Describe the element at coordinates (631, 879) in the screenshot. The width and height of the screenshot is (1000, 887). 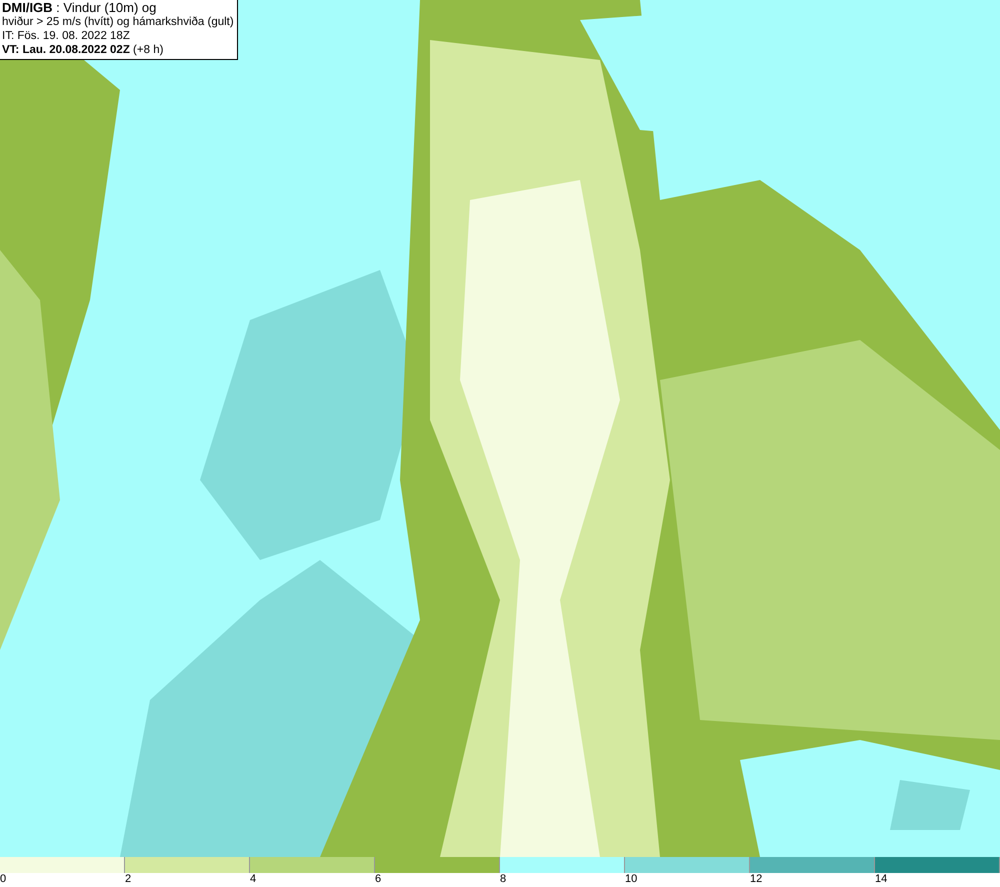
I see `legend-tick-label: 10` at that location.